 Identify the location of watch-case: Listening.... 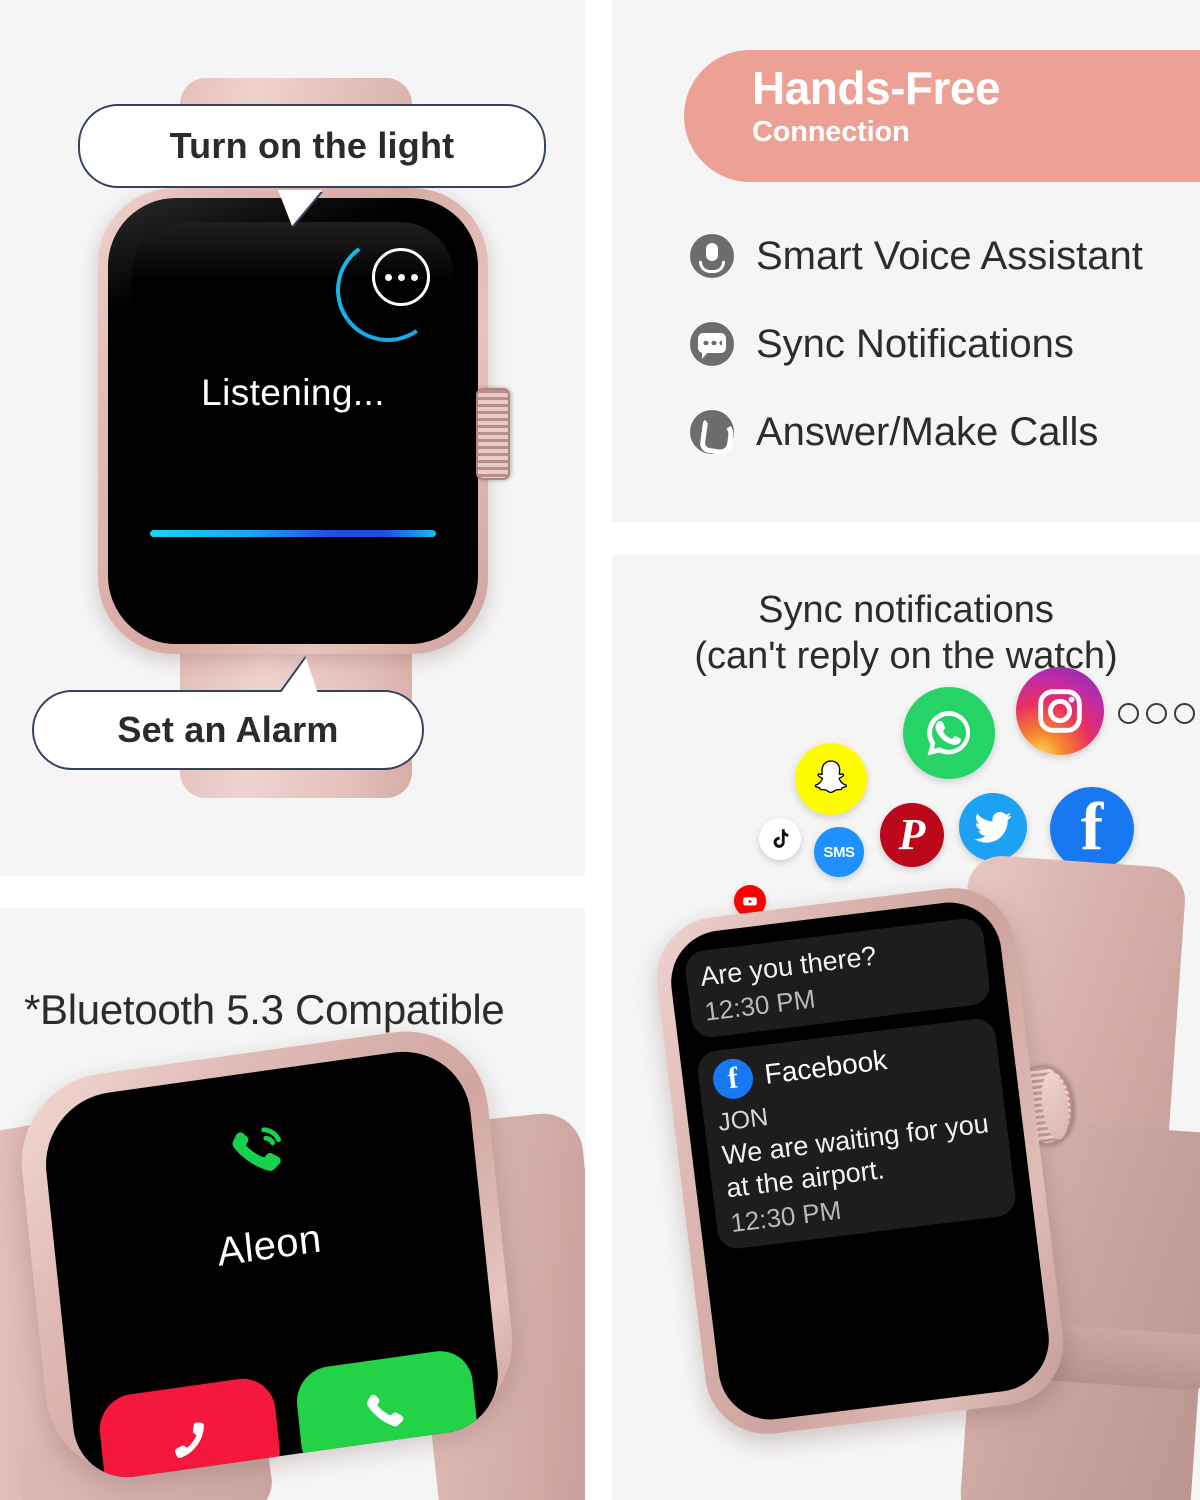
(293, 421).